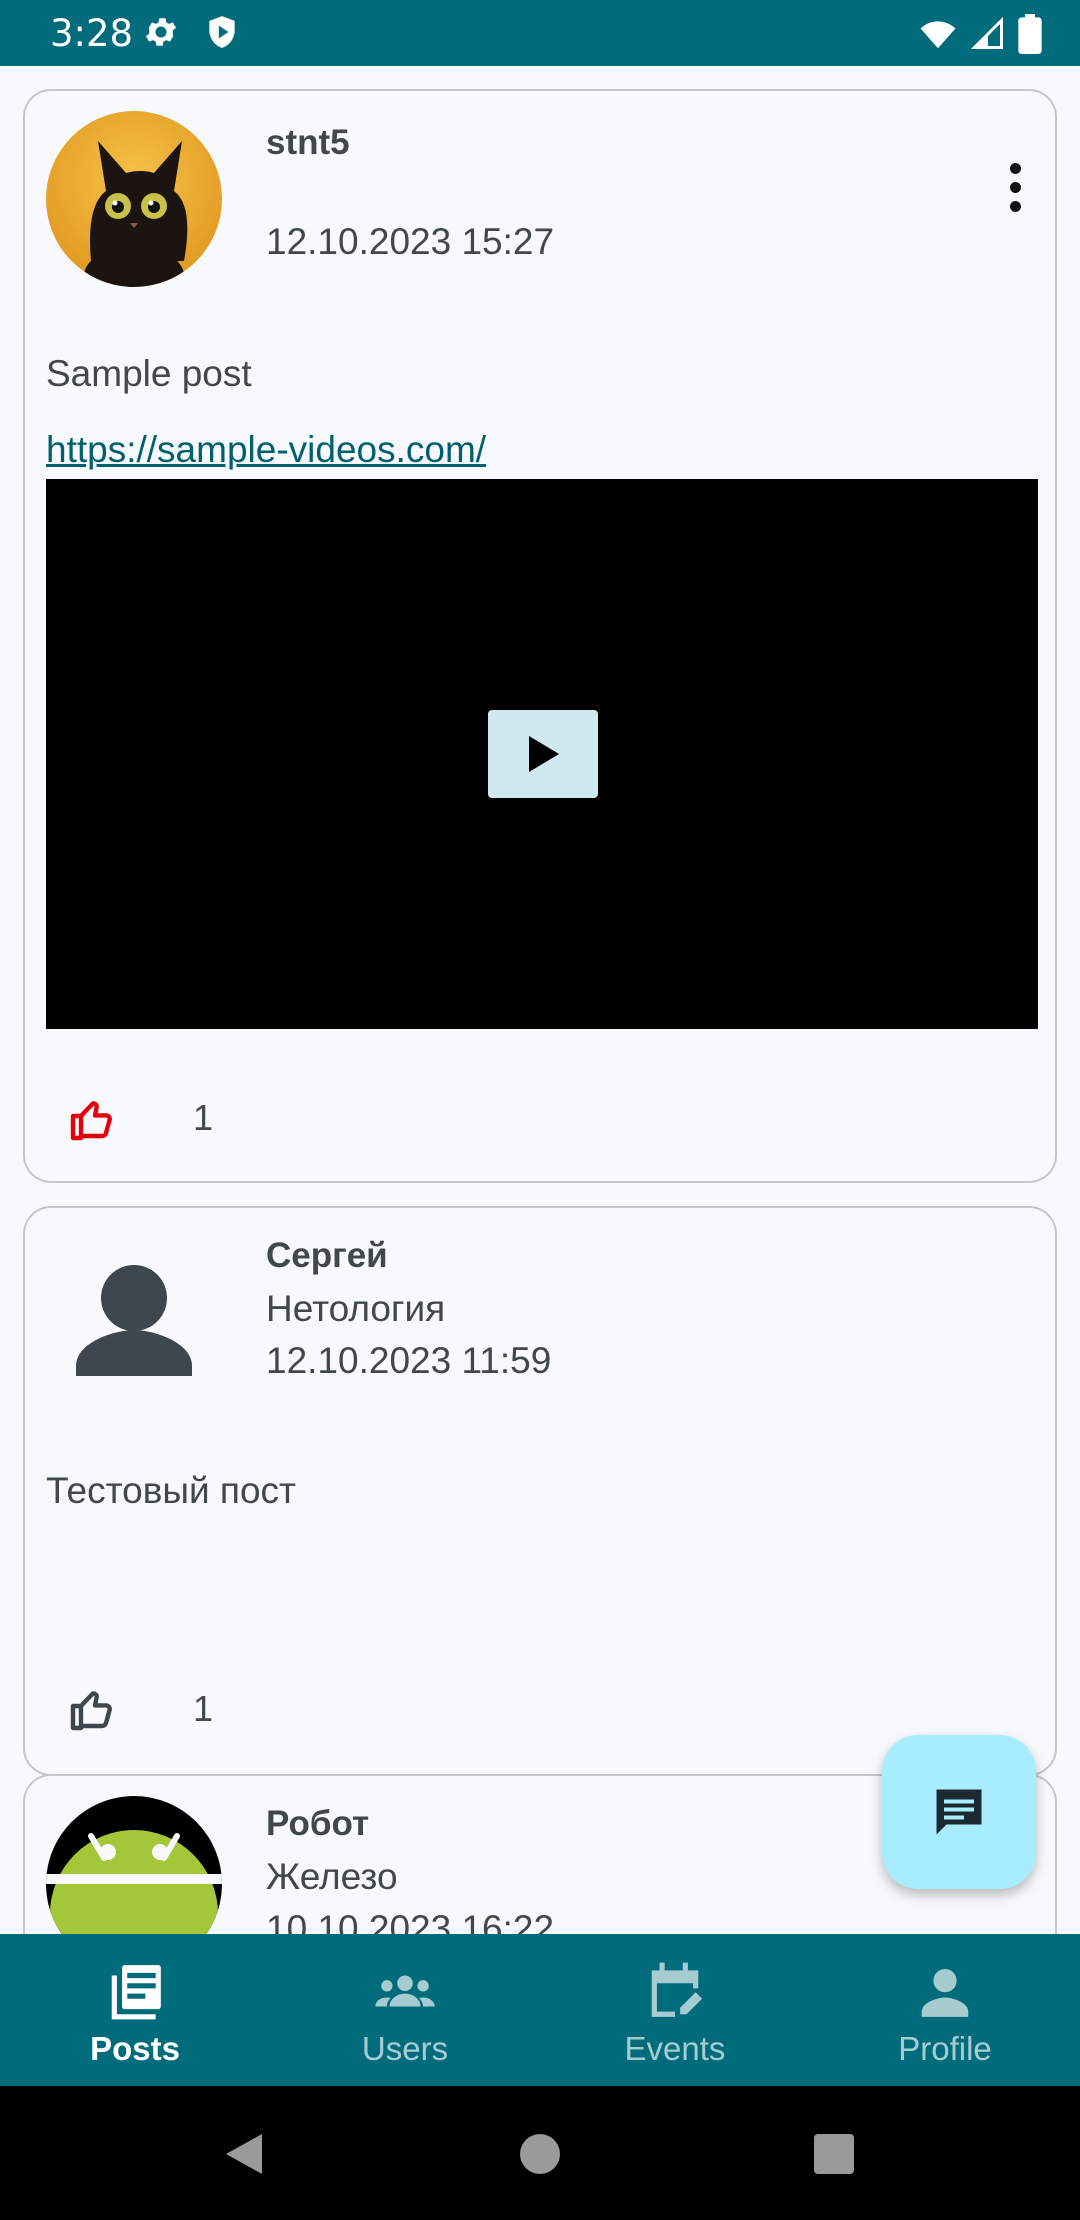  What do you see at coordinates (405, 1991) in the screenshot?
I see `users-icon` at bounding box center [405, 1991].